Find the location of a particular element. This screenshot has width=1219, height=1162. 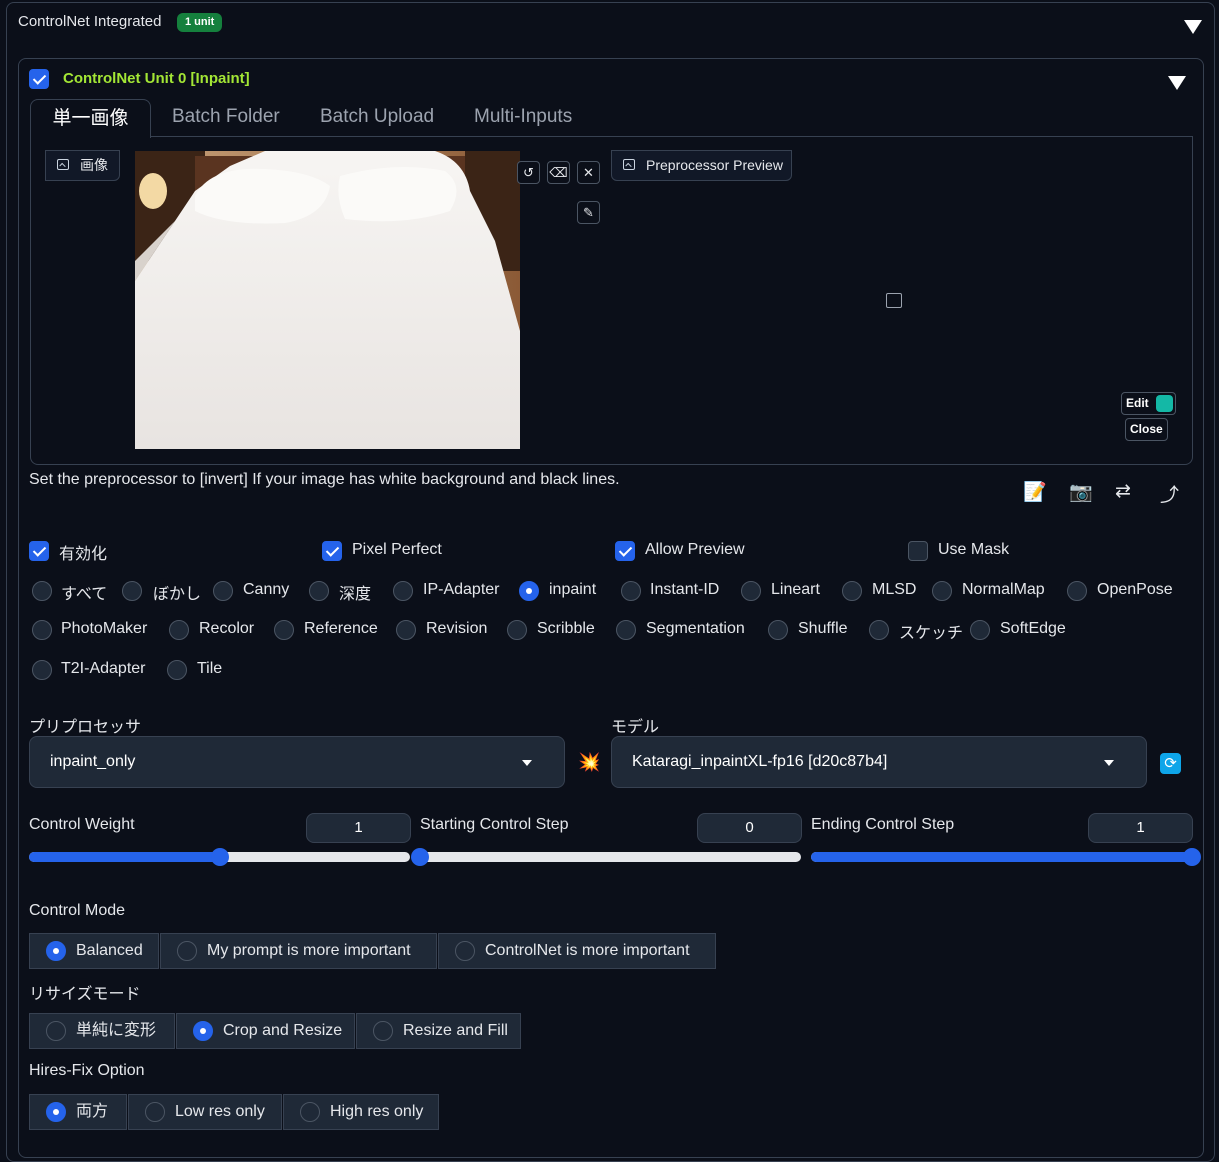

starting-step-label: Starting Control Step is located at coordinates (494, 824).